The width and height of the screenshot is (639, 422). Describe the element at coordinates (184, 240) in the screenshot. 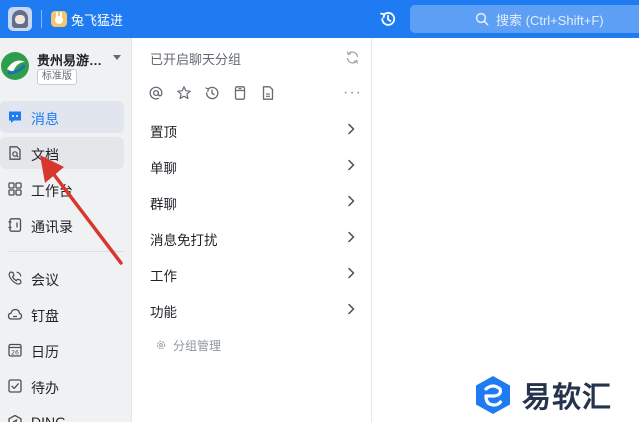

I see `group-item-label: 消息免打扰` at that location.